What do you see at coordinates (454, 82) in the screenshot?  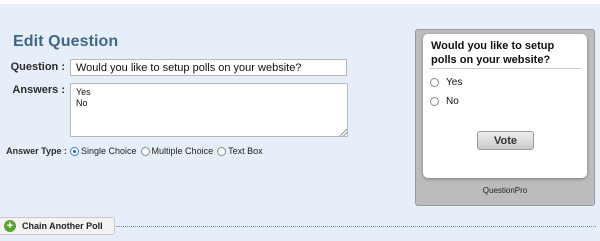 I see `poll-option-label: Yes` at bounding box center [454, 82].